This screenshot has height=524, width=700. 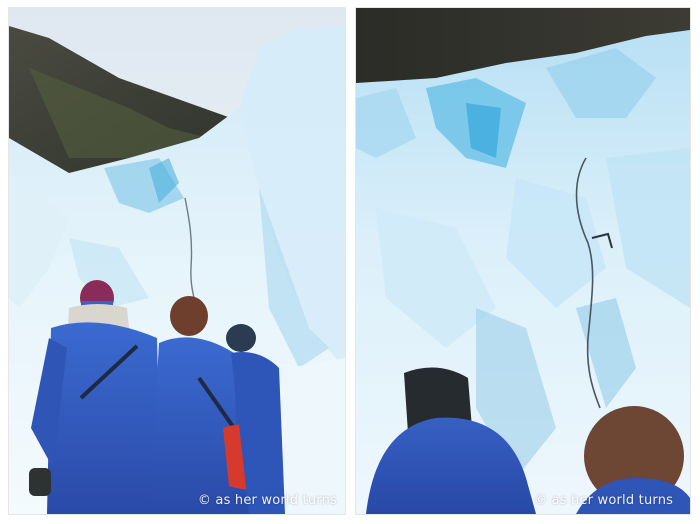 What do you see at coordinates (604, 500) in the screenshot?
I see `watermark-right: © as her world turns` at bounding box center [604, 500].